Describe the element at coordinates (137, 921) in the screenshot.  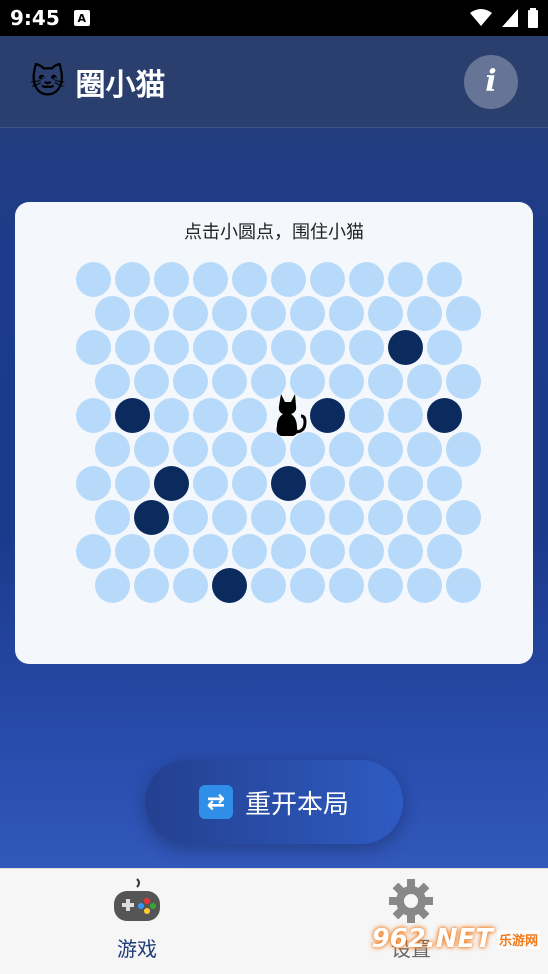
I see `nav-item-game: 游戏` at that location.